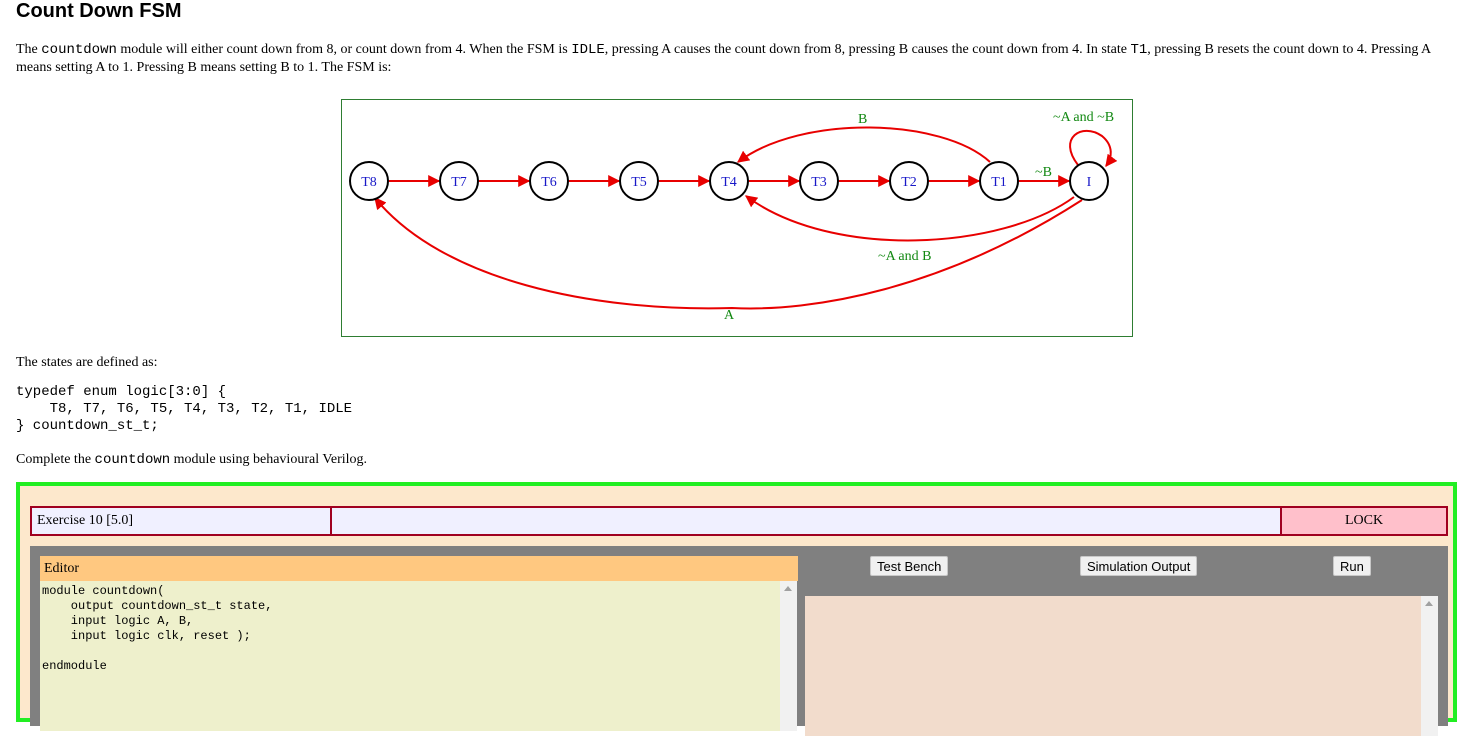  I want to click on run-button: Run, so click(1352, 566).